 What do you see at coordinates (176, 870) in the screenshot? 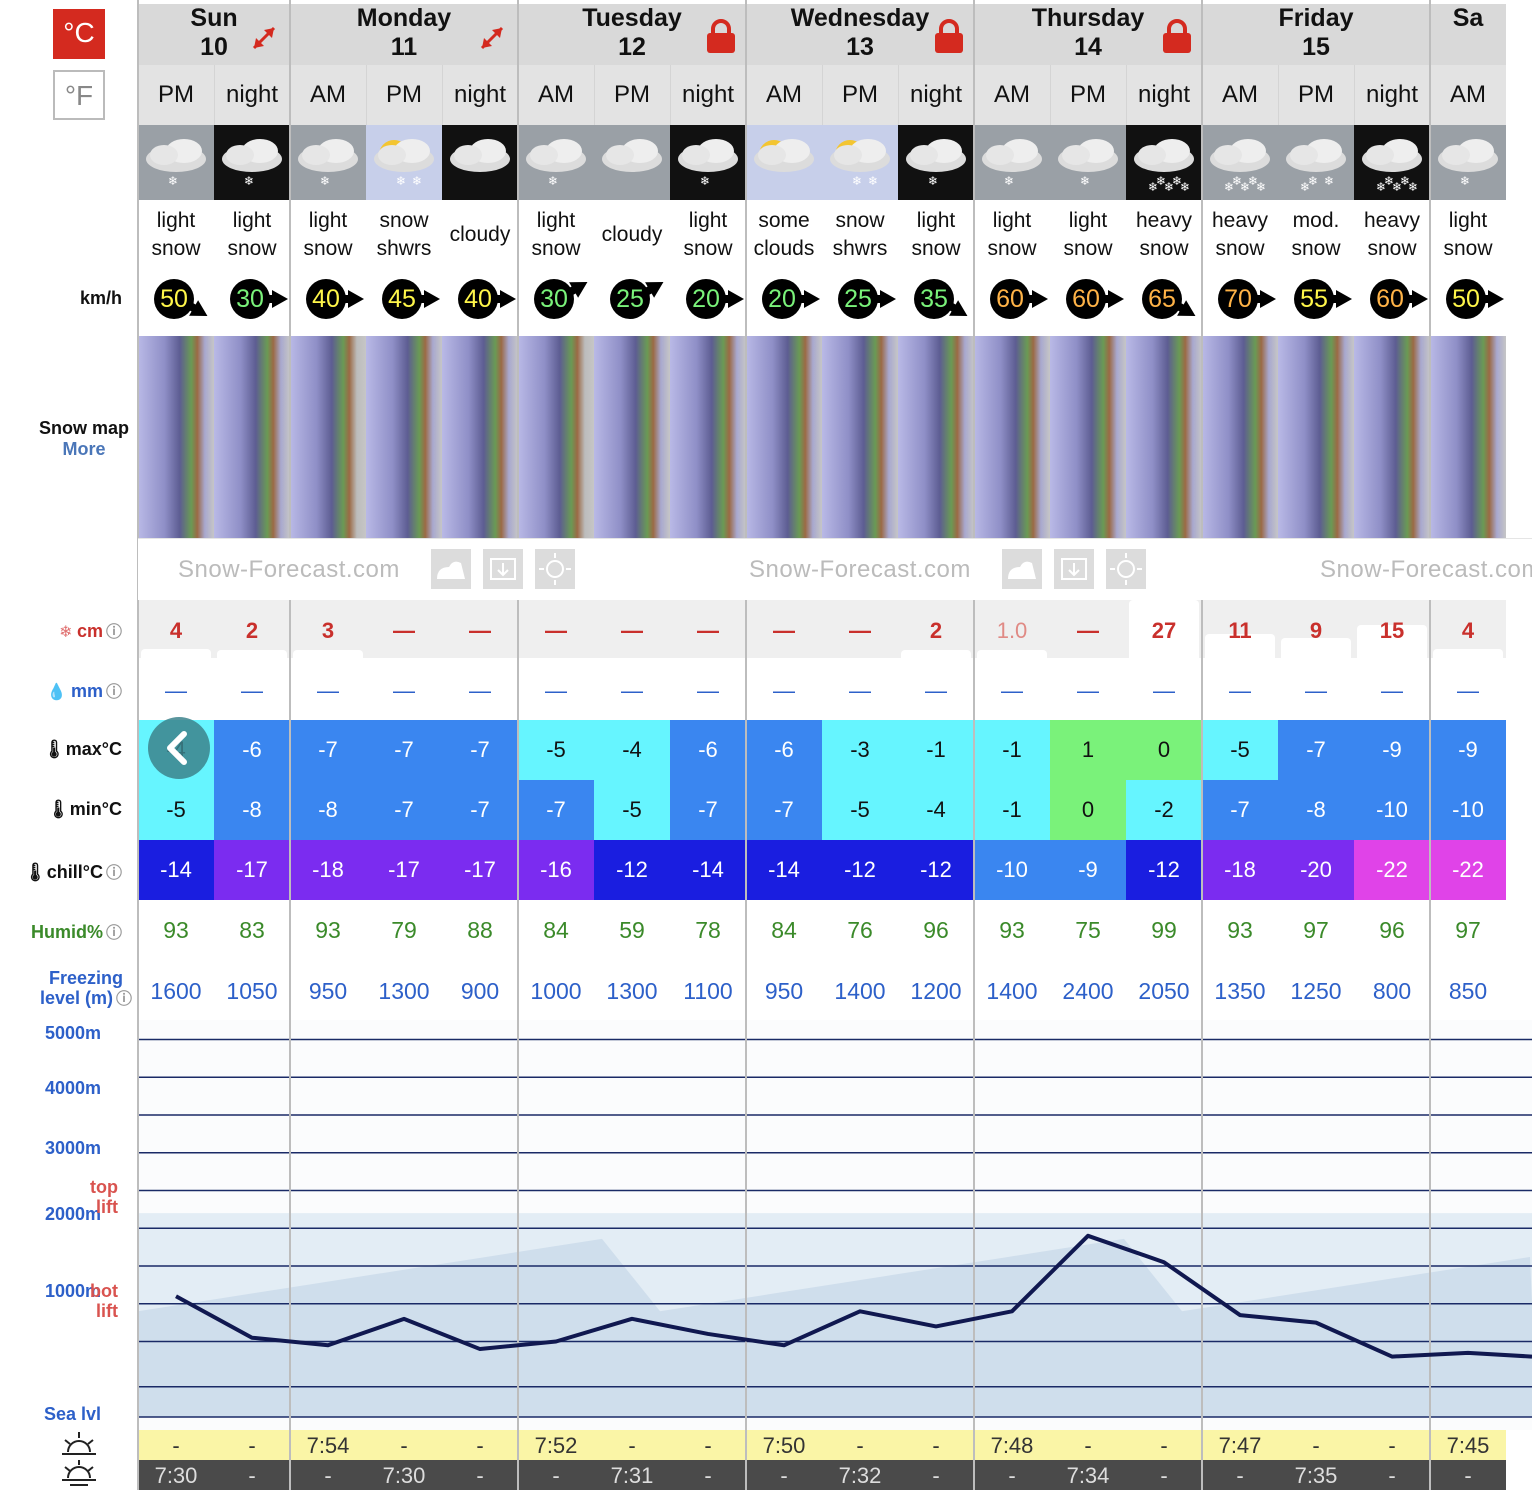
I see `chill-temp-cell: -14` at bounding box center [176, 870].